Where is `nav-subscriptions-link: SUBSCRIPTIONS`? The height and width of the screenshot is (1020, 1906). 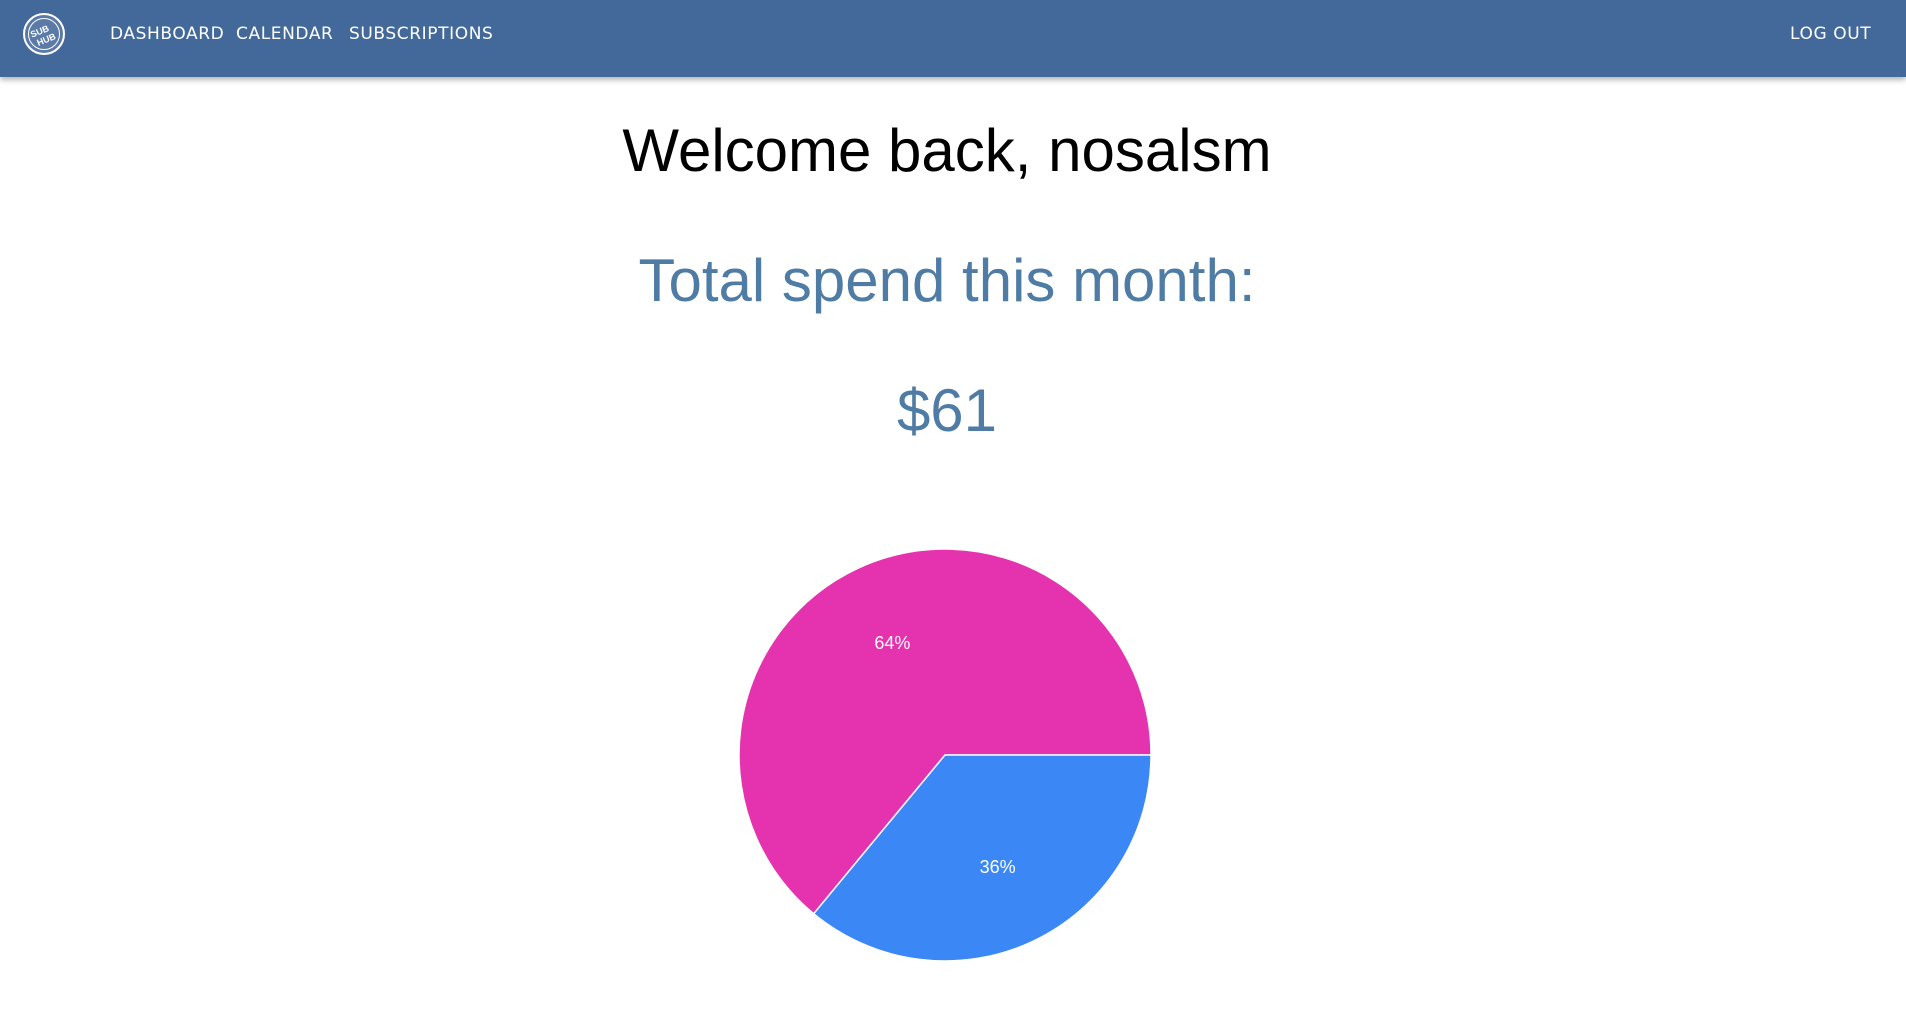
nav-subscriptions-link: SUBSCRIPTIONS is located at coordinates (421, 34).